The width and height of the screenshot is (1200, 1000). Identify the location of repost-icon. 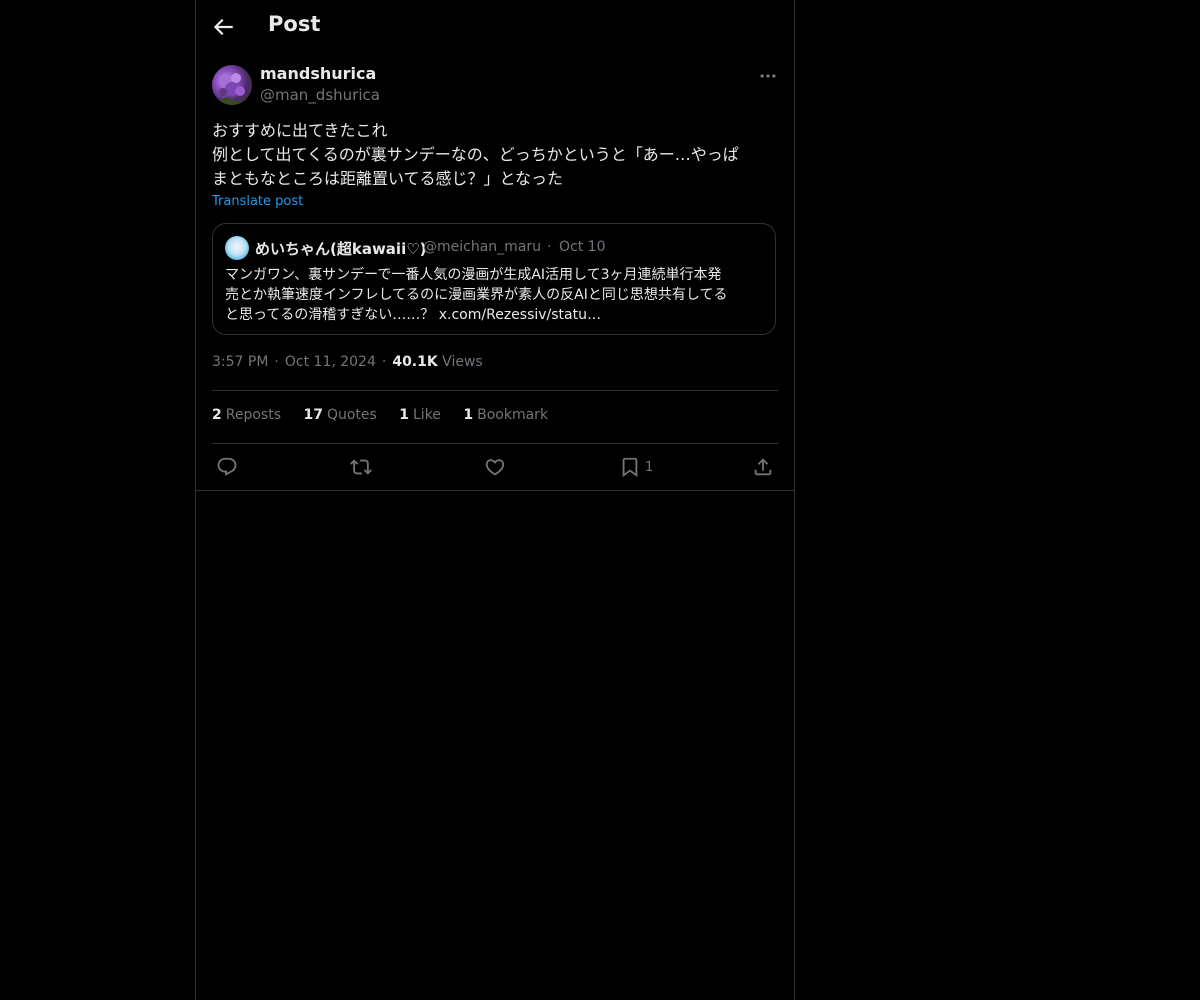
(361, 467).